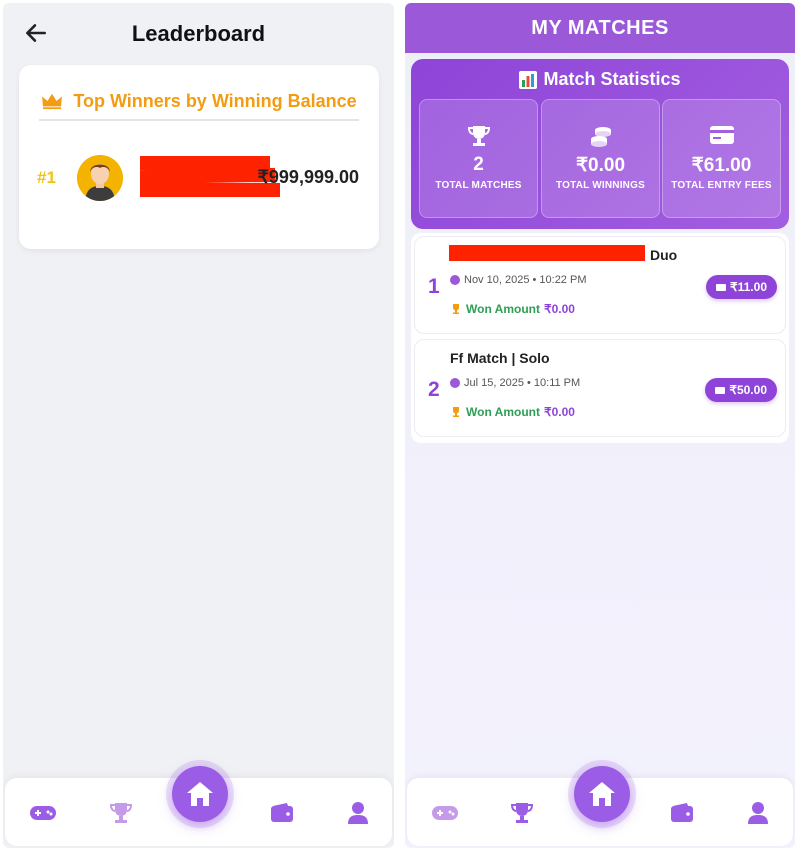  What do you see at coordinates (528, 79) in the screenshot?
I see `bar-chart-icon` at bounding box center [528, 79].